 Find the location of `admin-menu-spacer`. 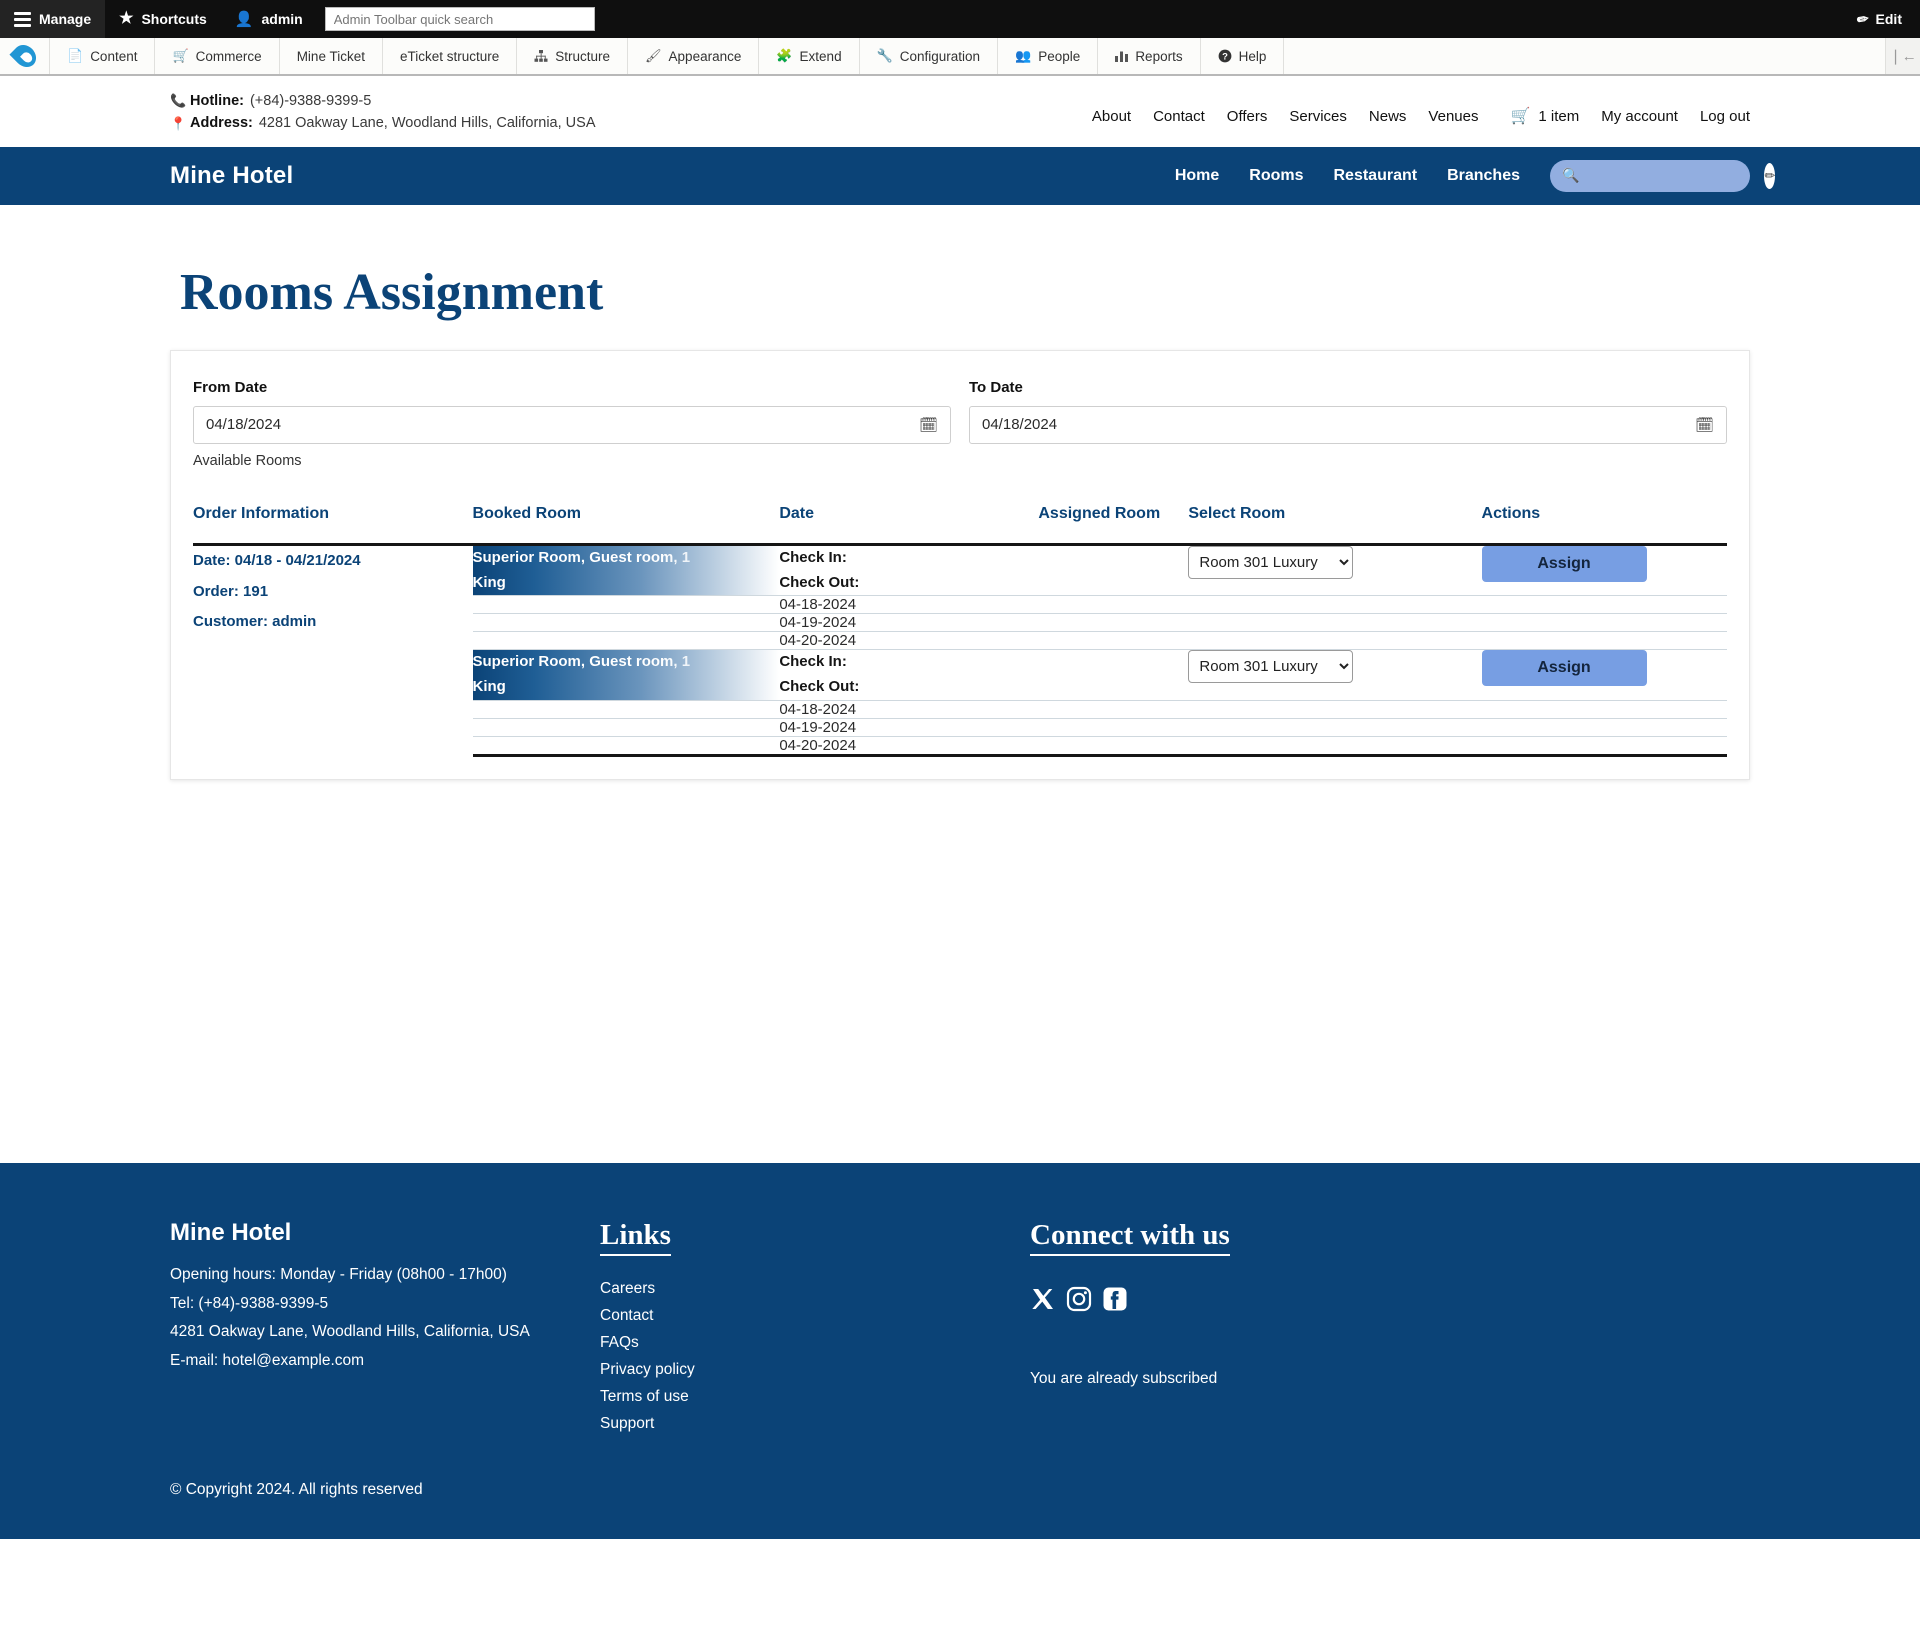

admin-menu-spacer is located at coordinates (1585, 56).